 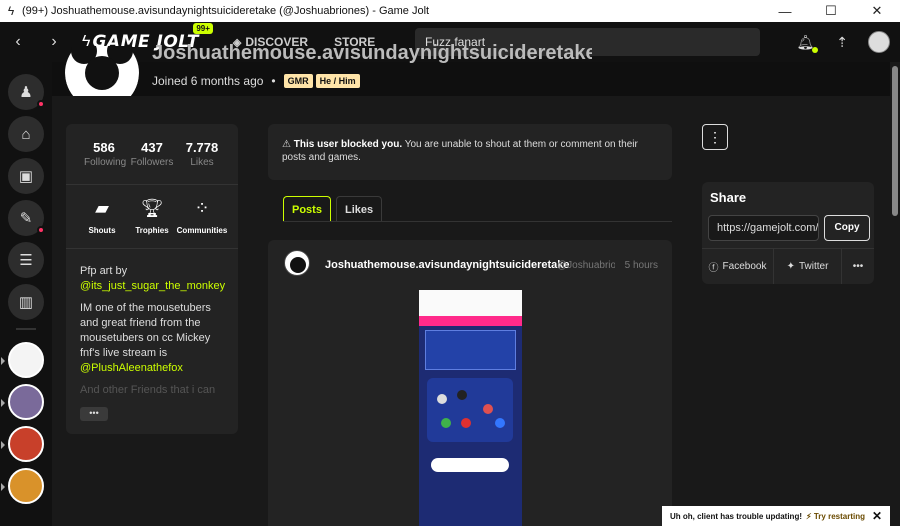 I want to click on activity-unread-dot, so click(x=41, y=104).